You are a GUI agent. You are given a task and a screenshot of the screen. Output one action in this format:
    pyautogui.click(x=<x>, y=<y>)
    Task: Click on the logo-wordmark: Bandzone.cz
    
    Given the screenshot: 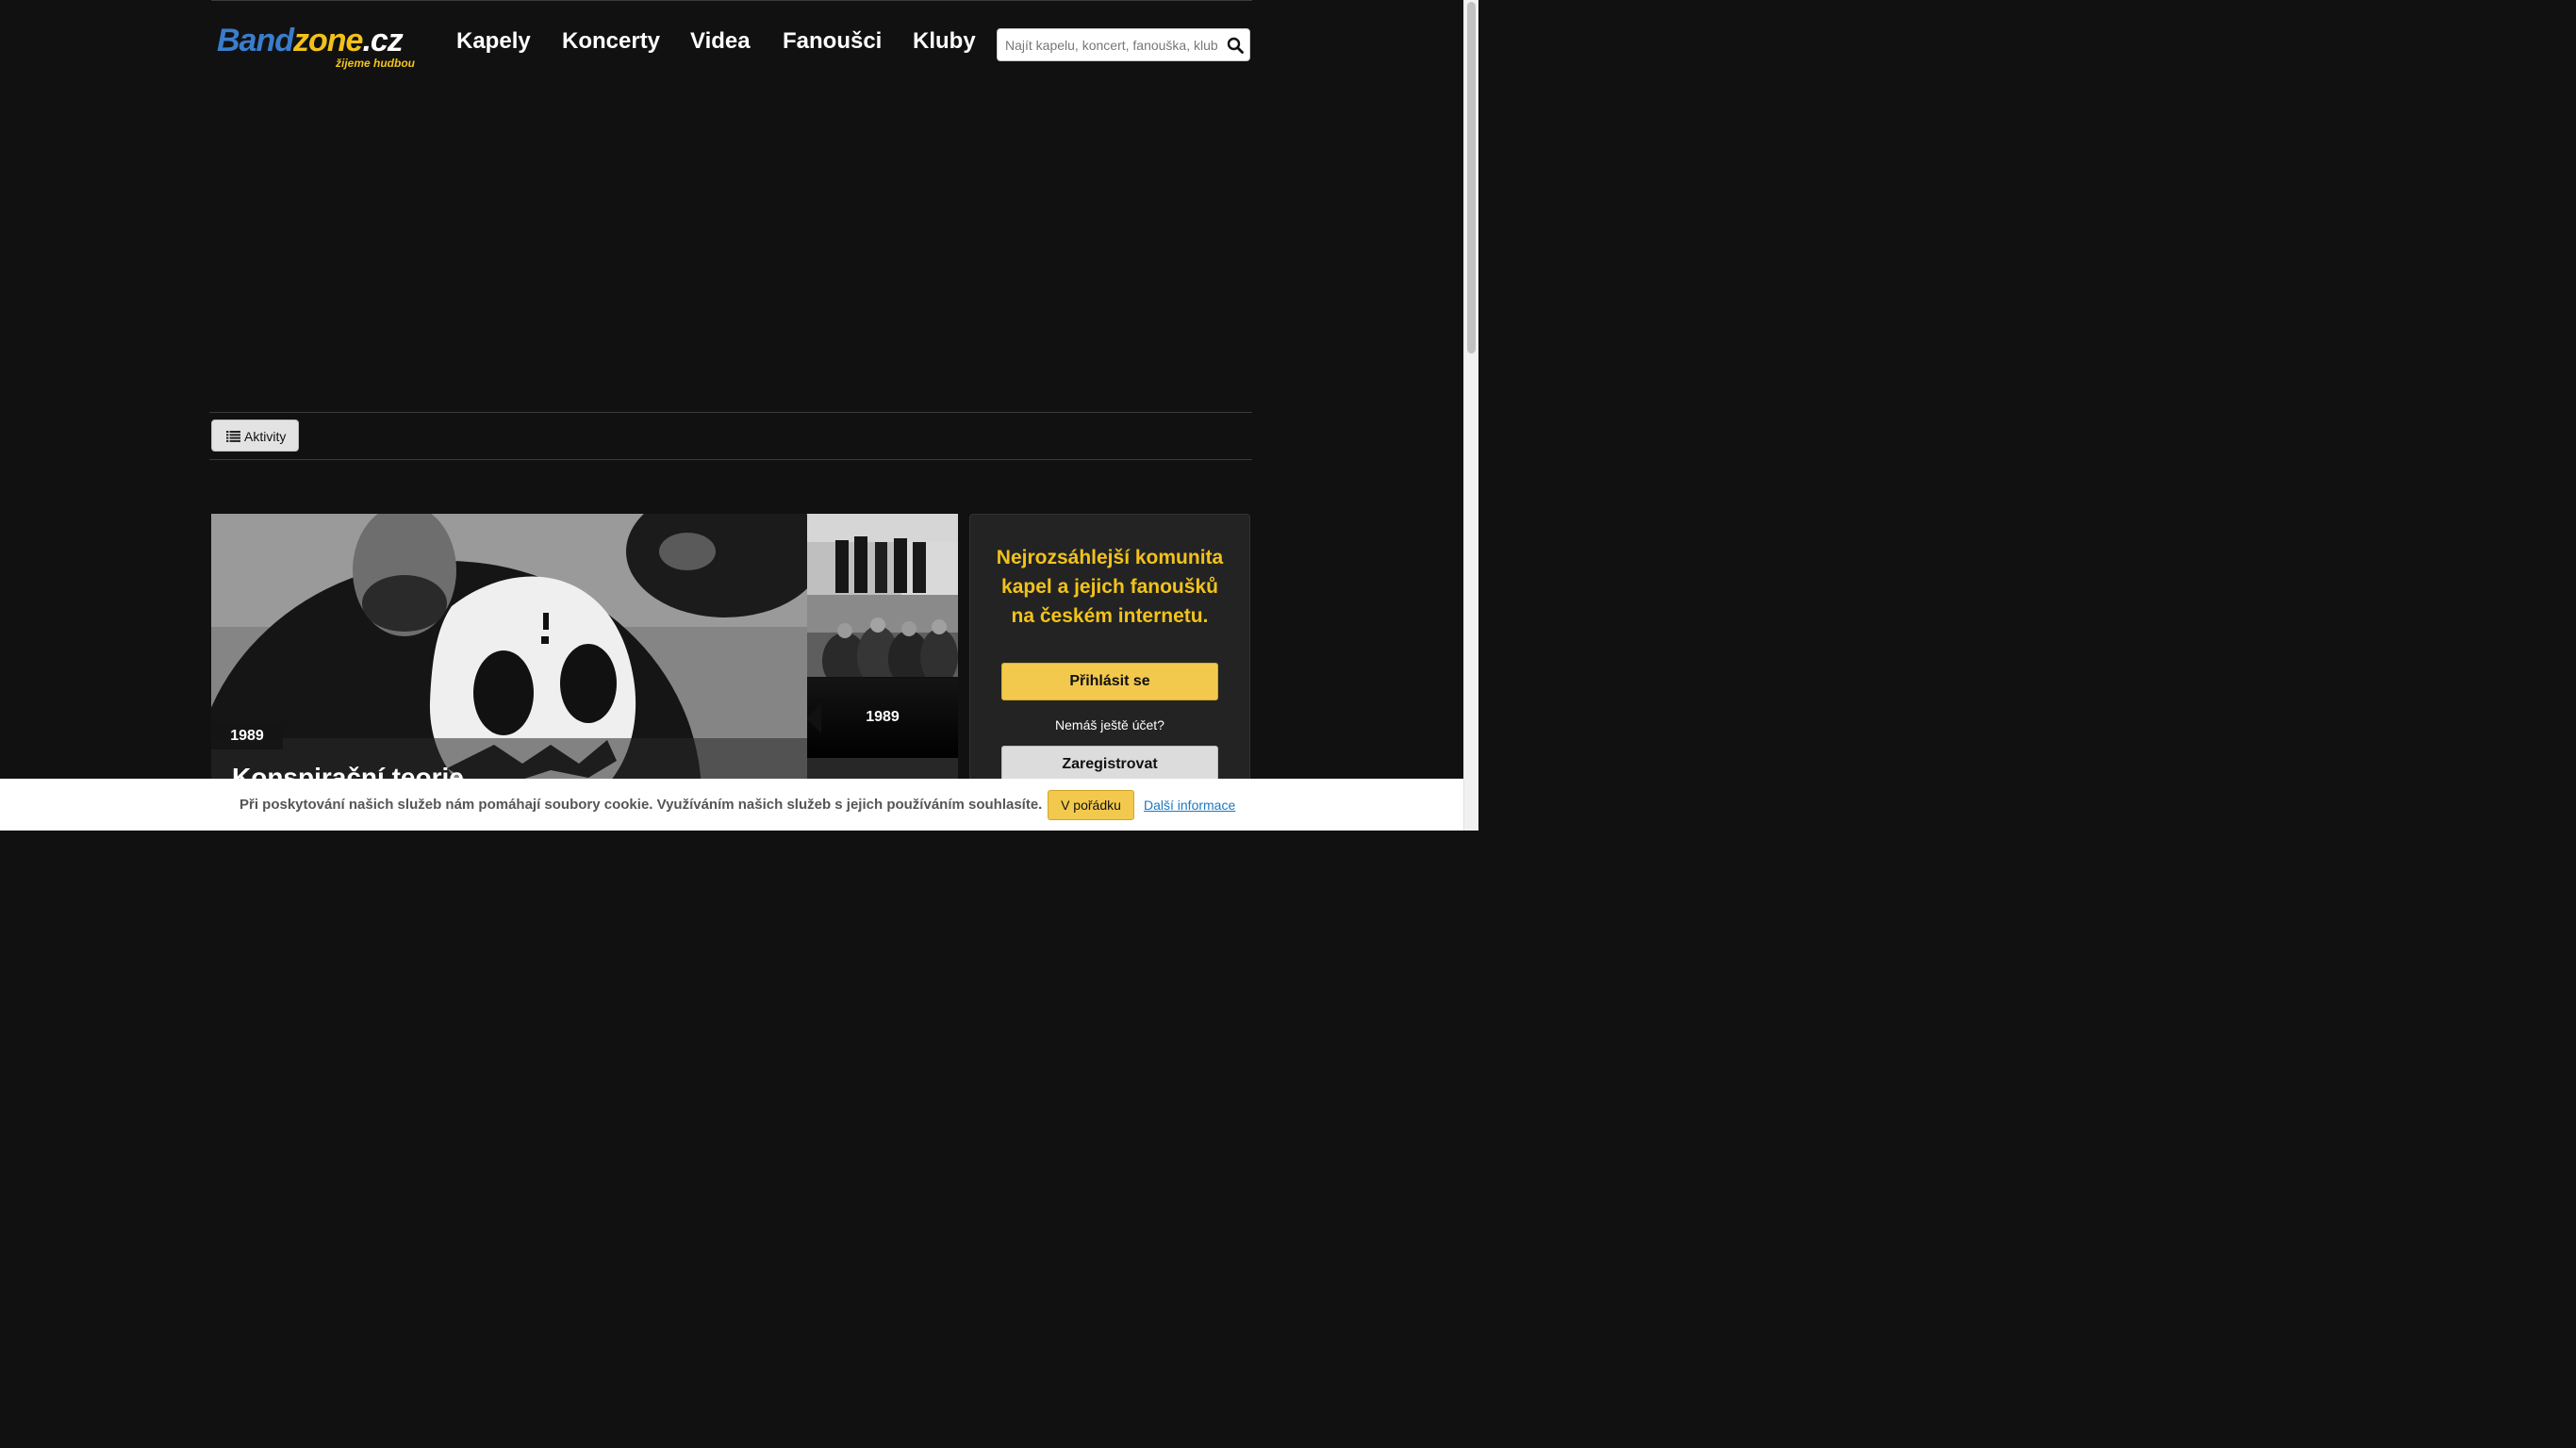 What is the action you would take?
    pyautogui.click(x=317, y=40)
    